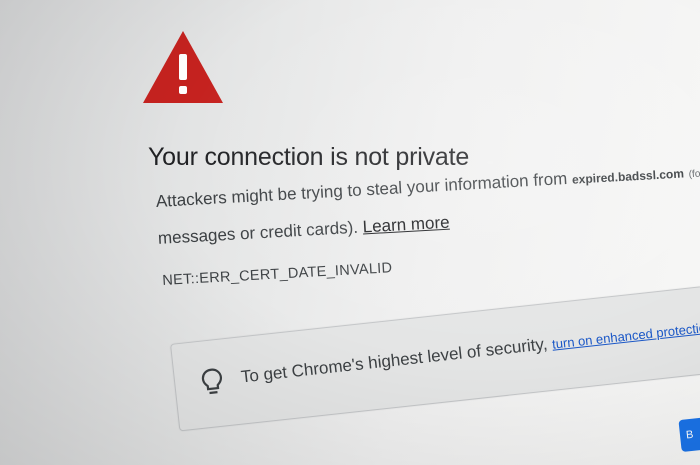  Describe the element at coordinates (628, 176) in the screenshot. I see `hostname: expired.badssl.com` at that location.